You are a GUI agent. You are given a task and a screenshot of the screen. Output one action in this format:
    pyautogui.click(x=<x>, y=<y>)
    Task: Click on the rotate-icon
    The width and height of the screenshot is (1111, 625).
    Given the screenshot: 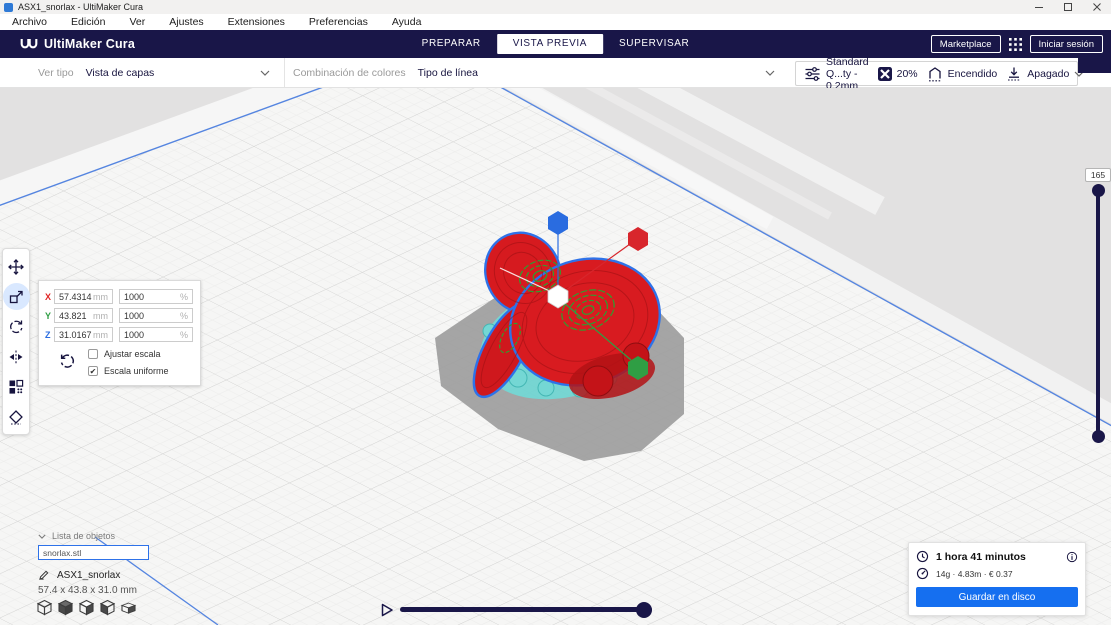 What is the action you would take?
    pyautogui.click(x=16, y=326)
    